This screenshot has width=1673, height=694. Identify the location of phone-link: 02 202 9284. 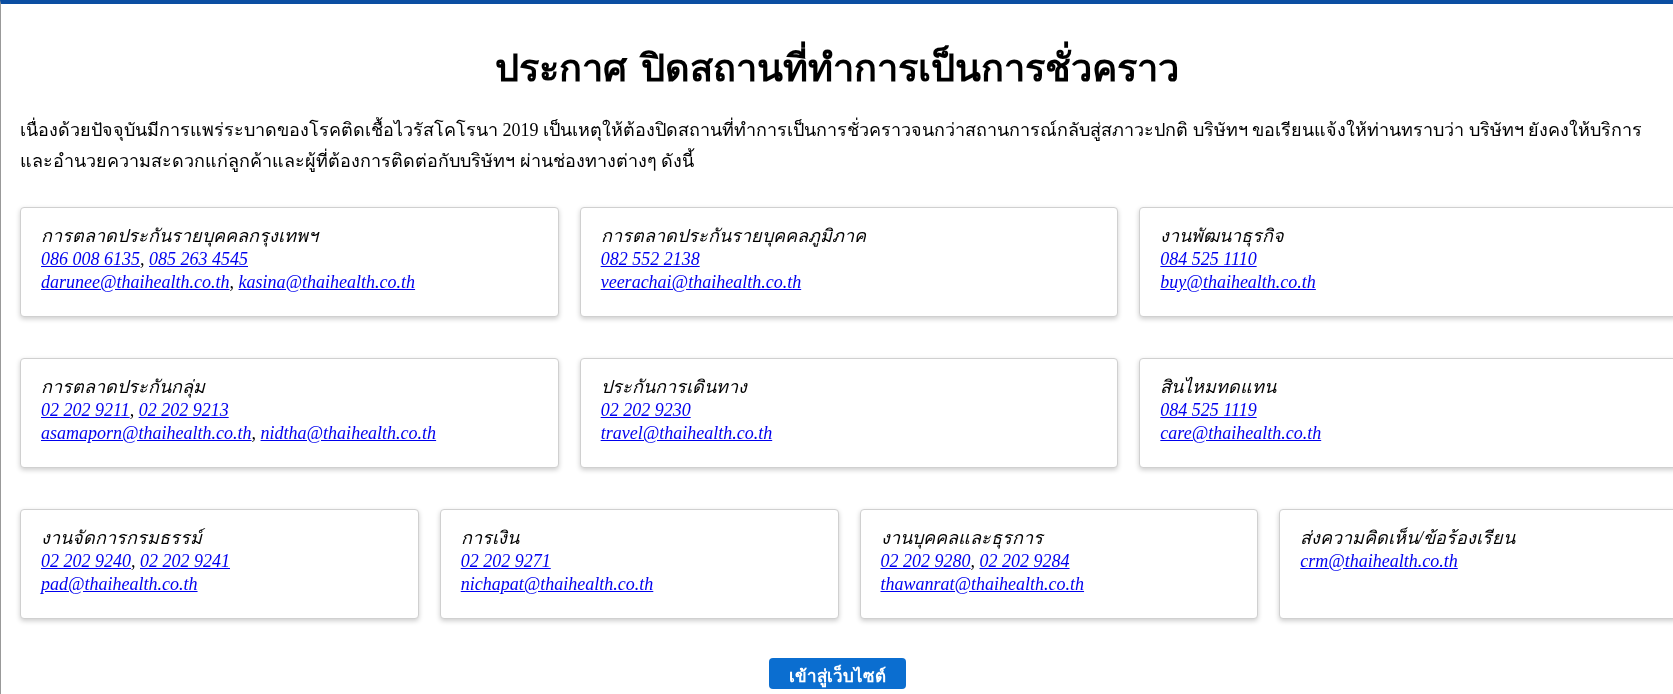
(1024, 561).